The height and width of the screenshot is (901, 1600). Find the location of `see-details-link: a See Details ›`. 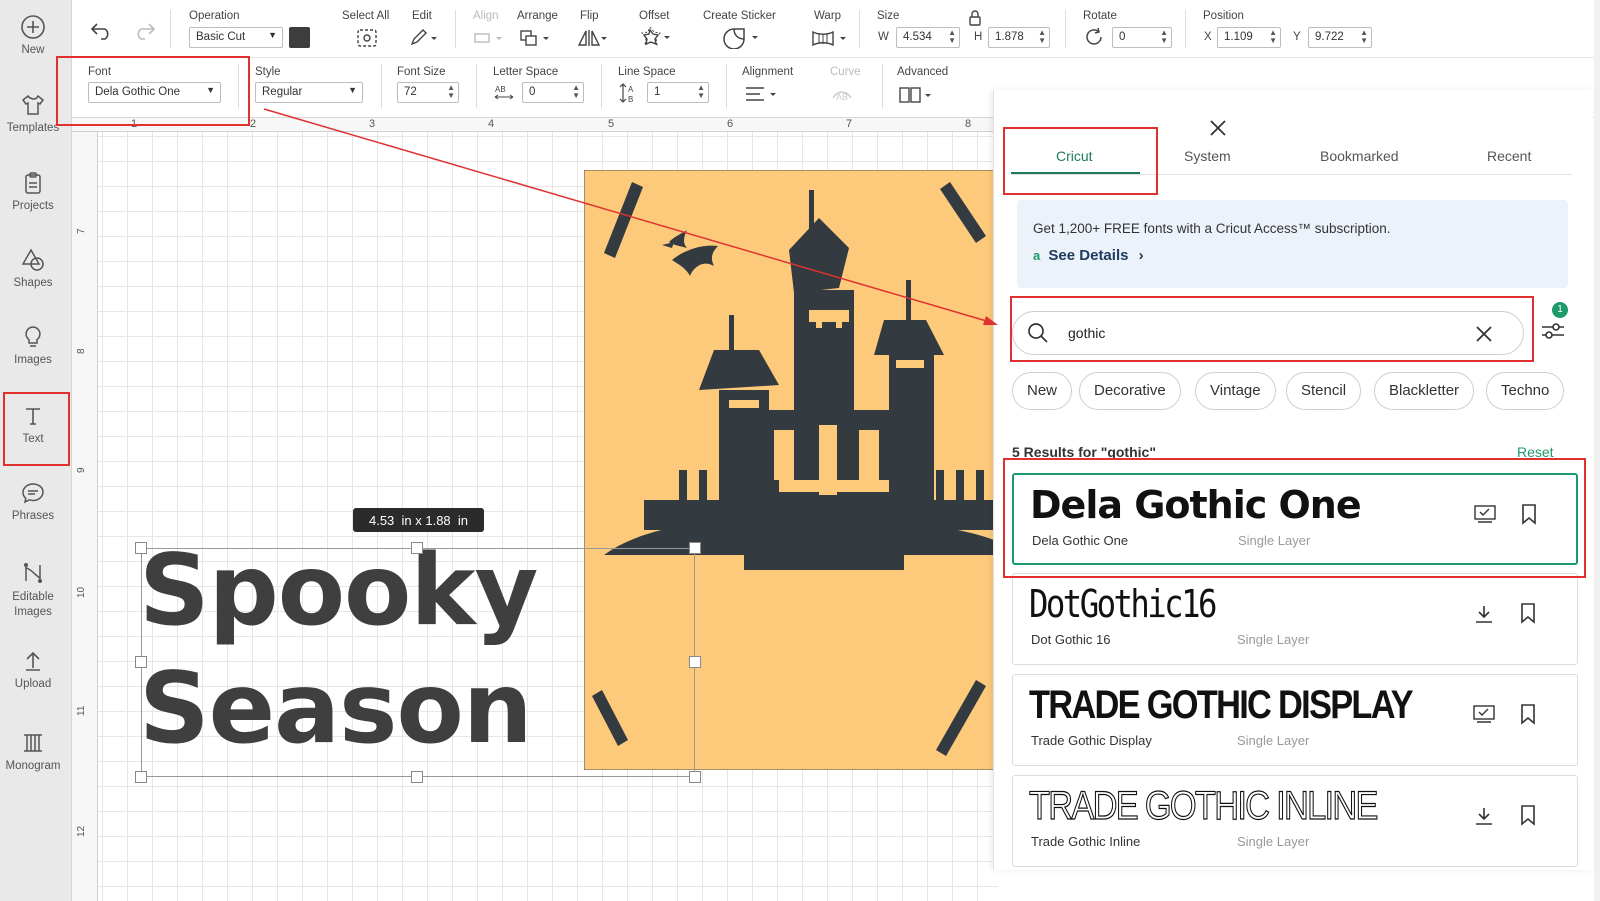

see-details-link: a See Details › is located at coordinates (1088, 255).